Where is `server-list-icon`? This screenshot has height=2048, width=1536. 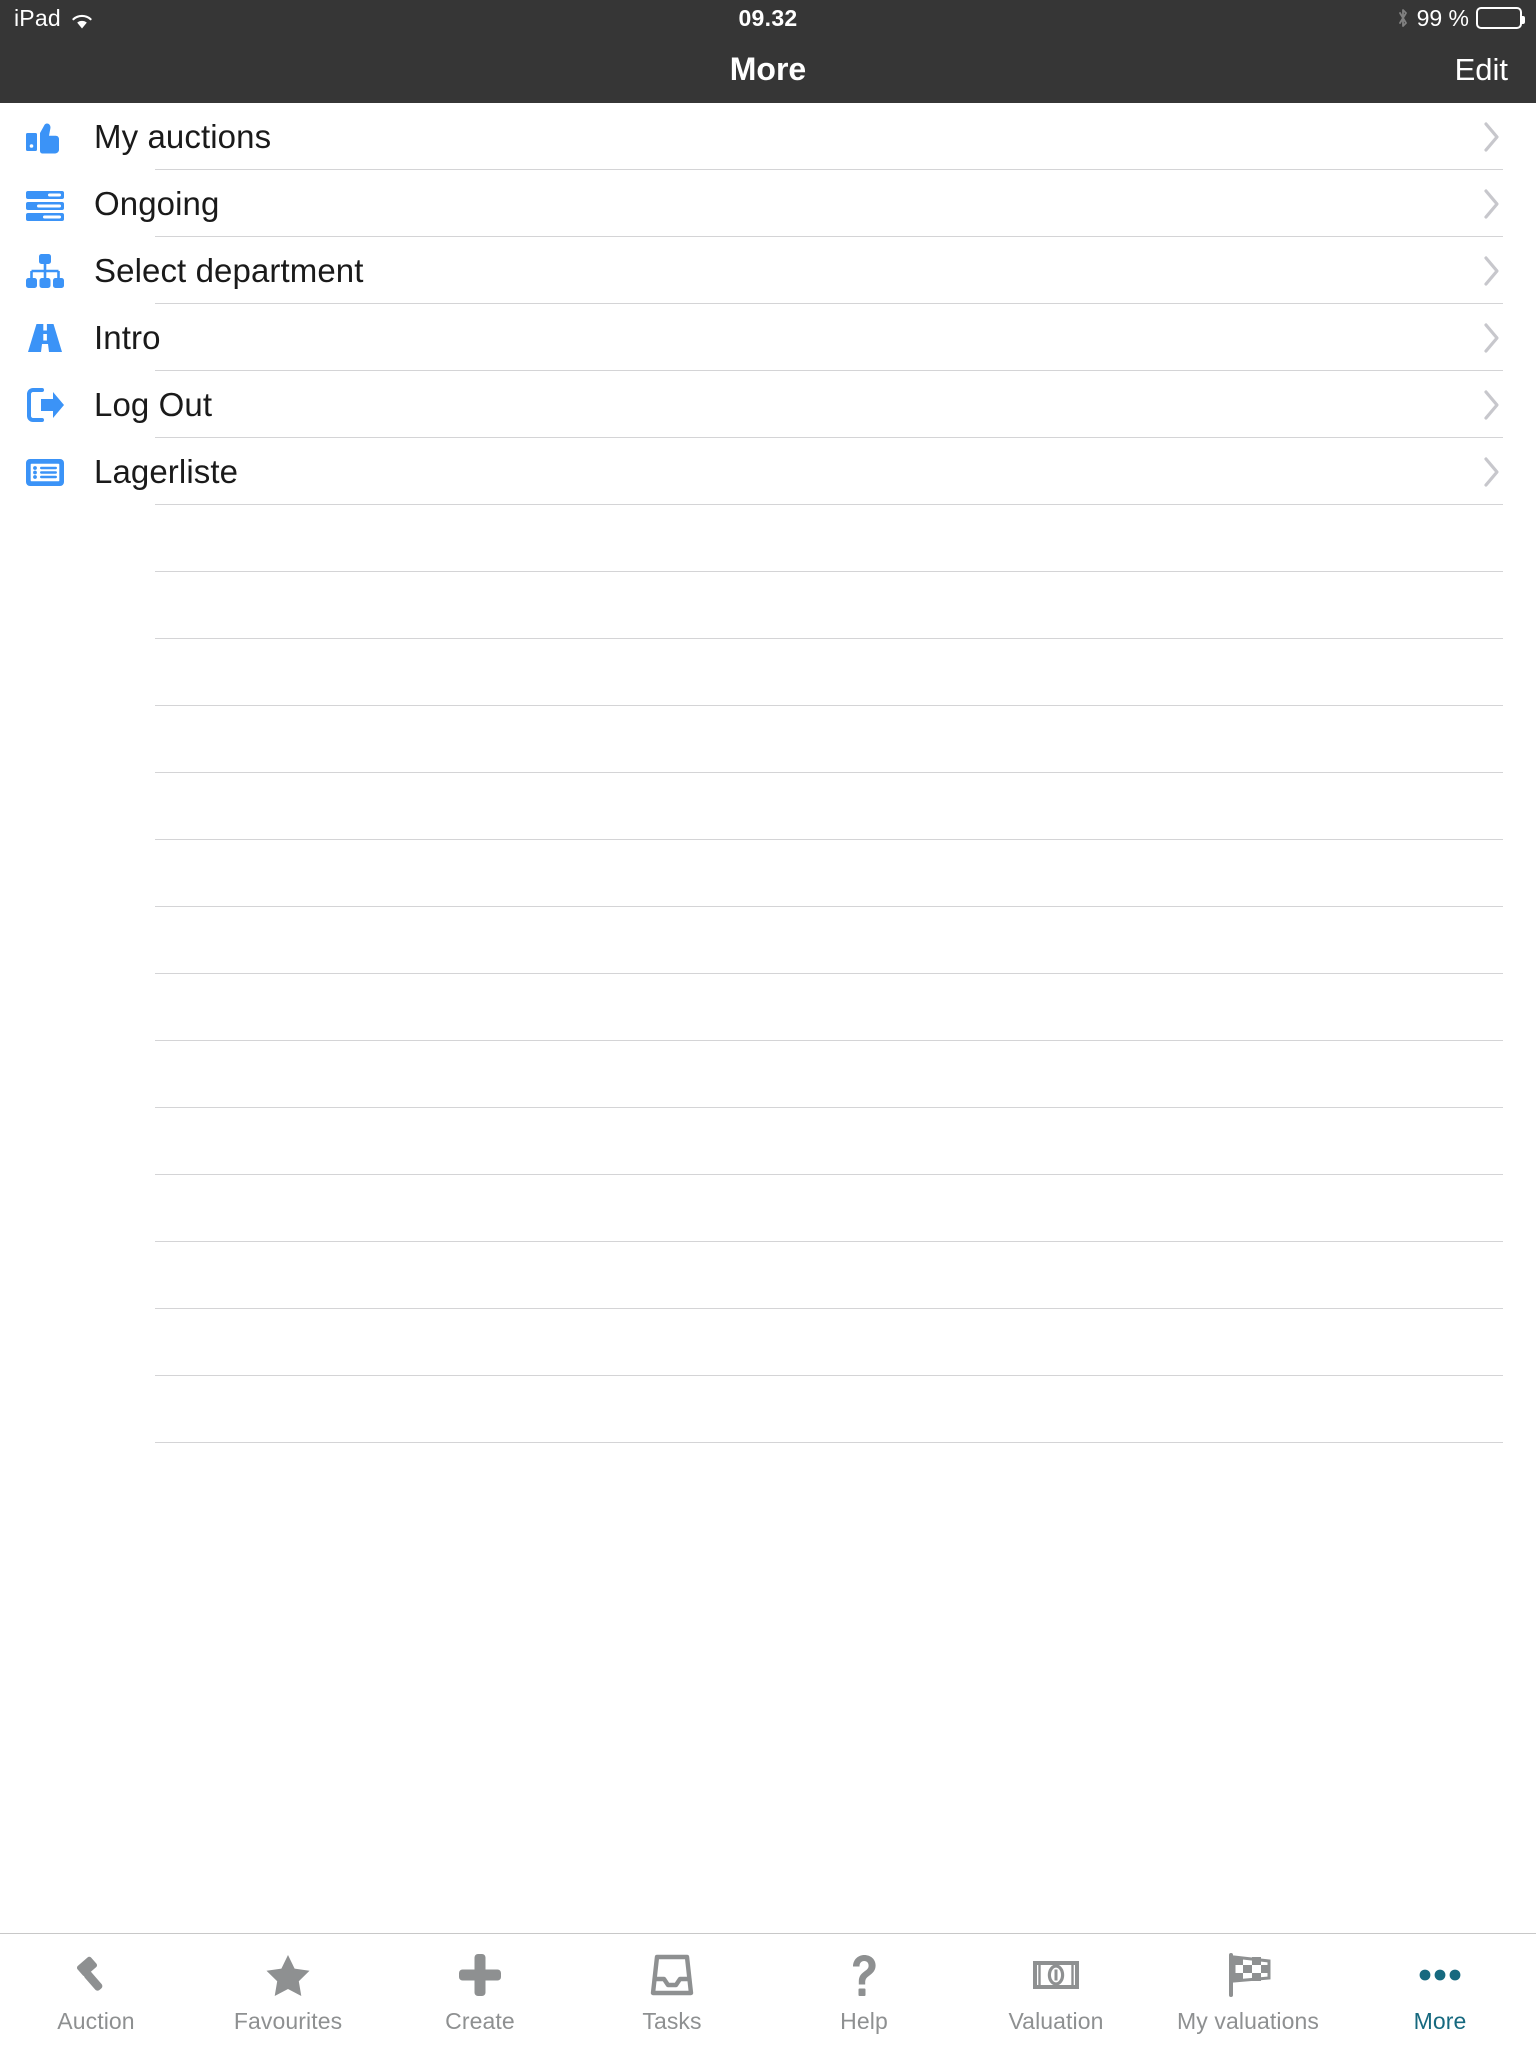 server-list-icon is located at coordinates (45, 204).